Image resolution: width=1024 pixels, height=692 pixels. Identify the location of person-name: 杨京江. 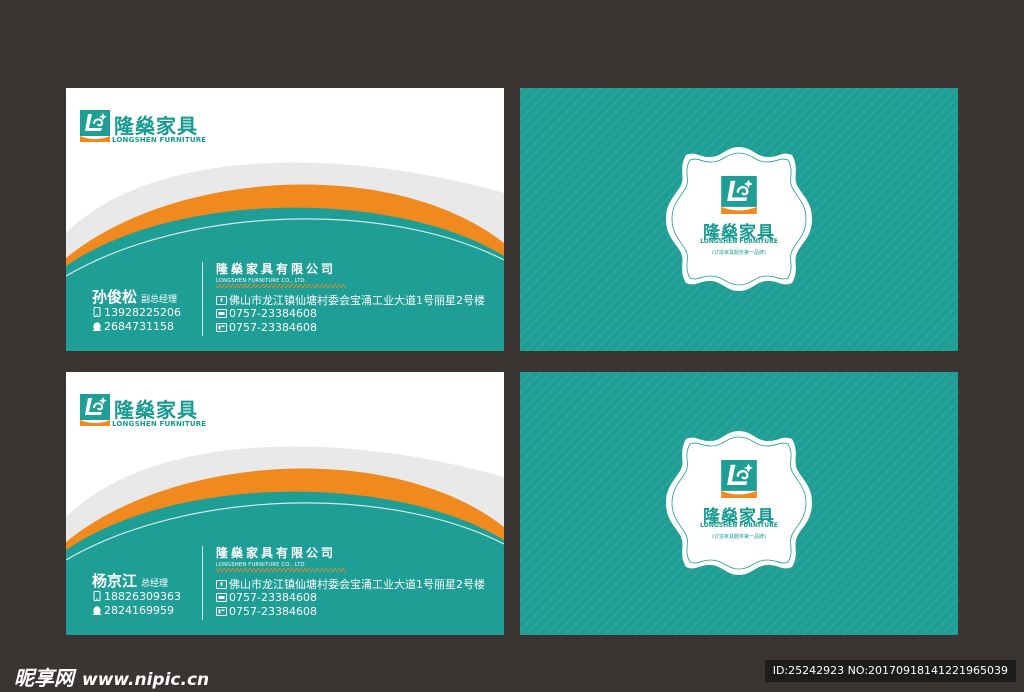
(115, 581).